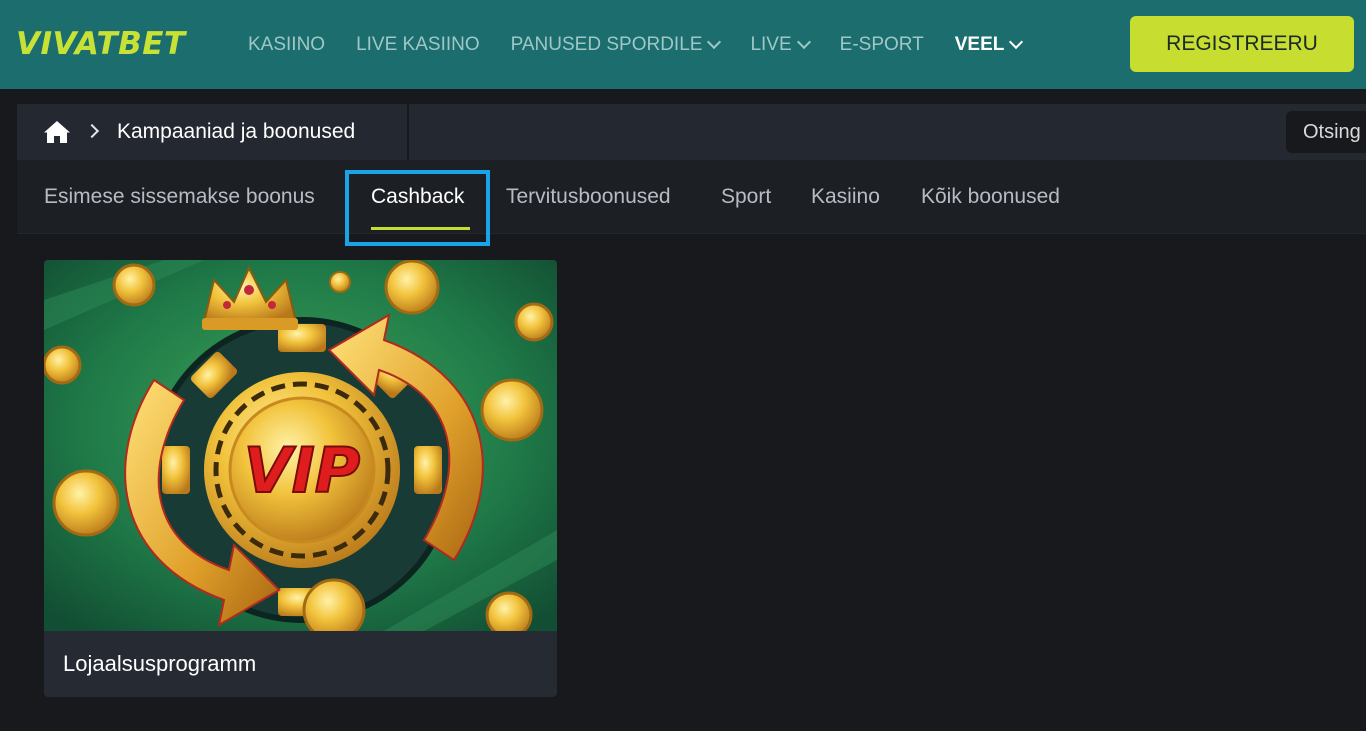  Describe the element at coordinates (236, 131) in the screenshot. I see `breadcrumb-current: Kampaaniad ja boonused` at that location.